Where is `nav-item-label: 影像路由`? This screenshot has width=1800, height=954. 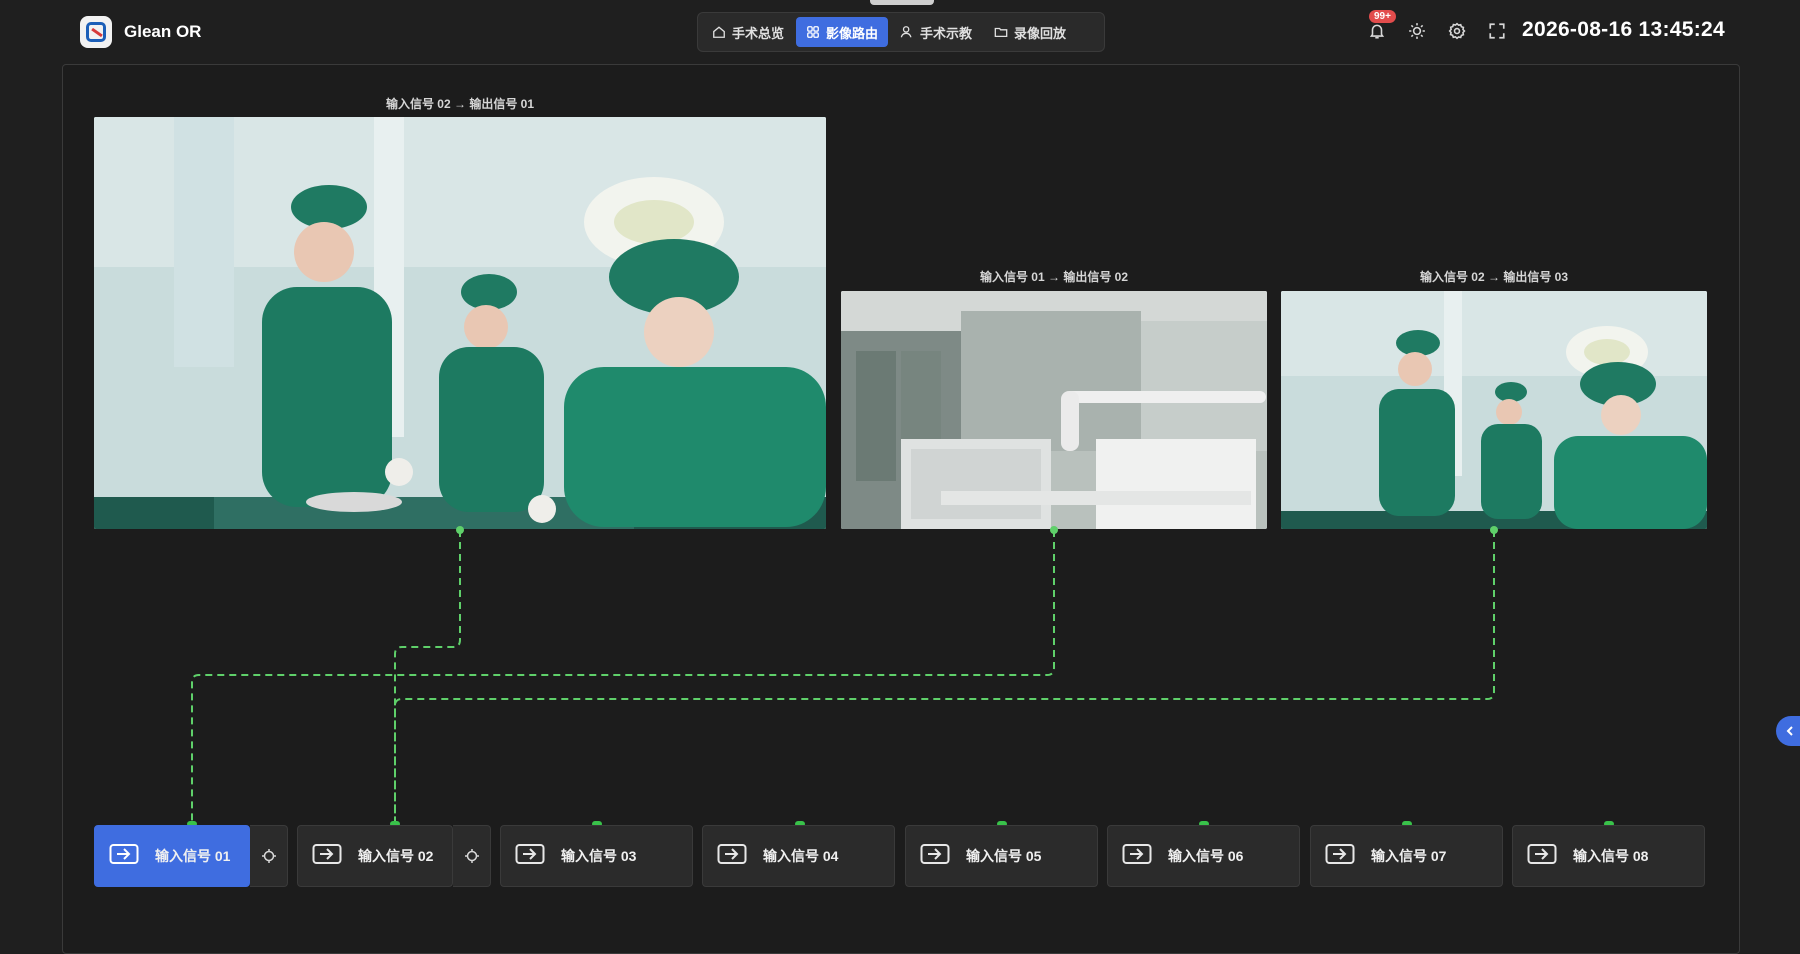
nav-item-label: 影像路由 is located at coordinates (852, 33).